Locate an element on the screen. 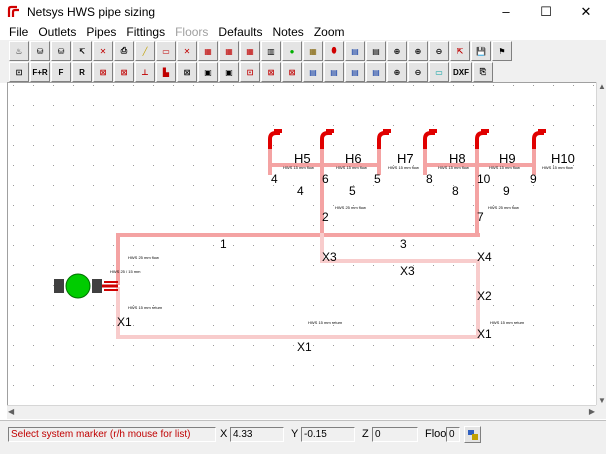 This screenshot has width=606, height=454. tool-delete-fitting-icon: ⊠ is located at coordinates (271, 72).